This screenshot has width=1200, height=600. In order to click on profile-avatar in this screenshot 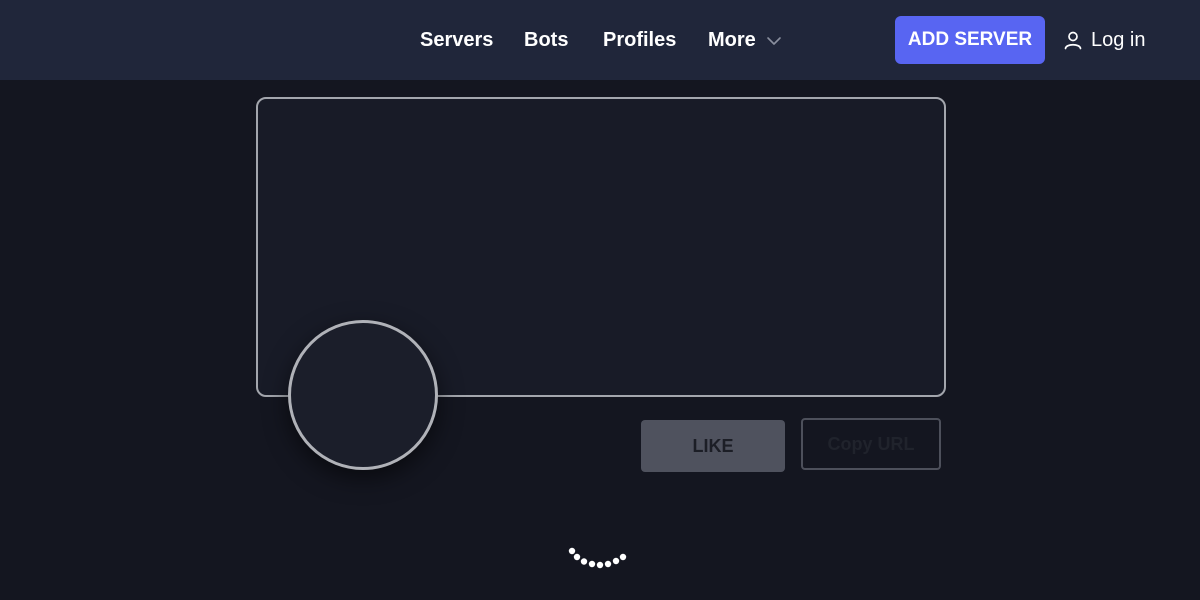, I will do `click(363, 395)`.